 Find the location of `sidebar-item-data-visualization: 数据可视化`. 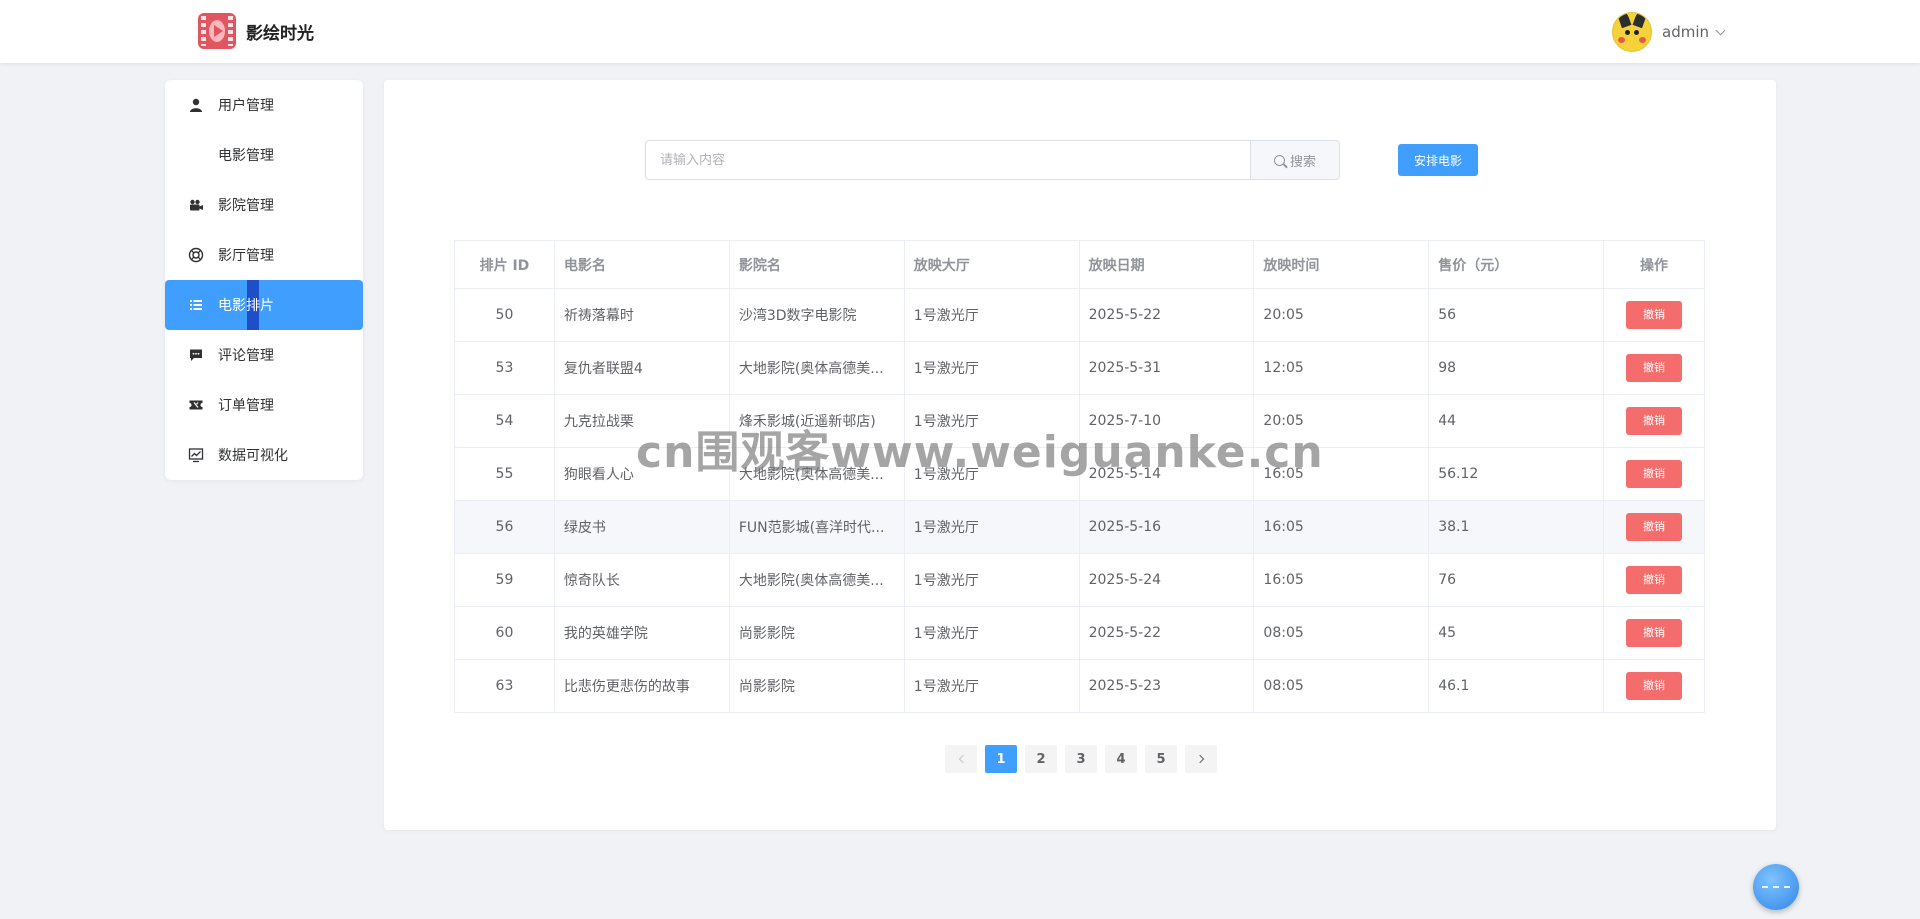

sidebar-item-data-visualization: 数据可视化 is located at coordinates (264, 455).